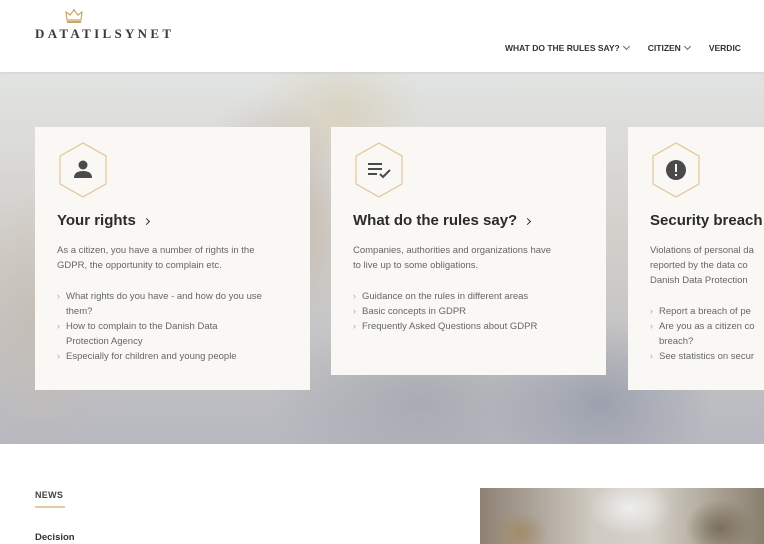  Describe the element at coordinates (379, 170) in the screenshot. I see `list-check-icon` at that location.